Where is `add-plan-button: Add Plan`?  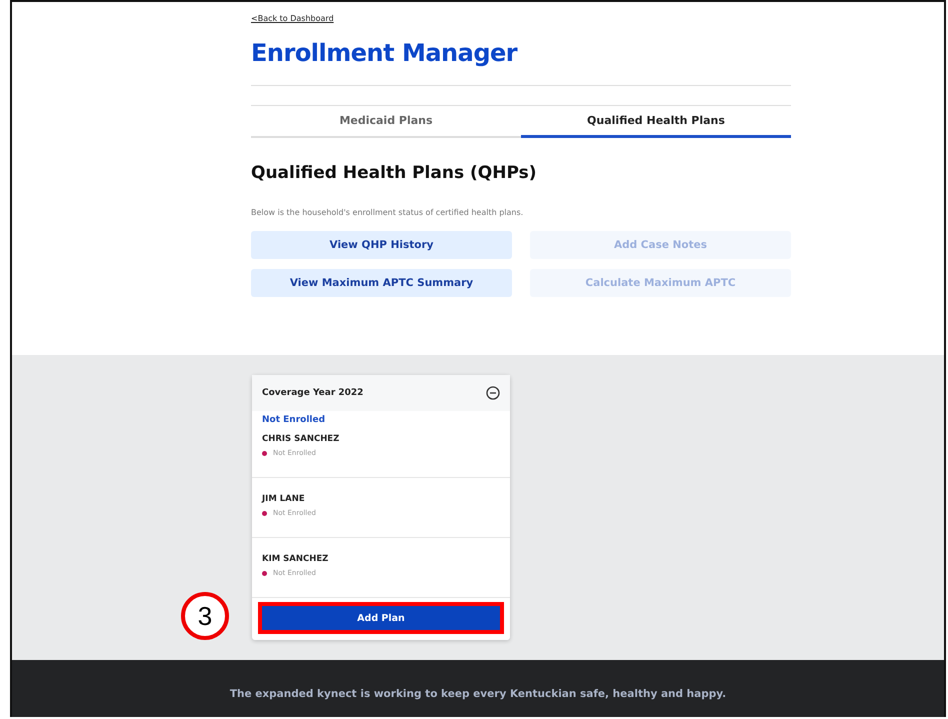 add-plan-button: Add Plan is located at coordinates (381, 618).